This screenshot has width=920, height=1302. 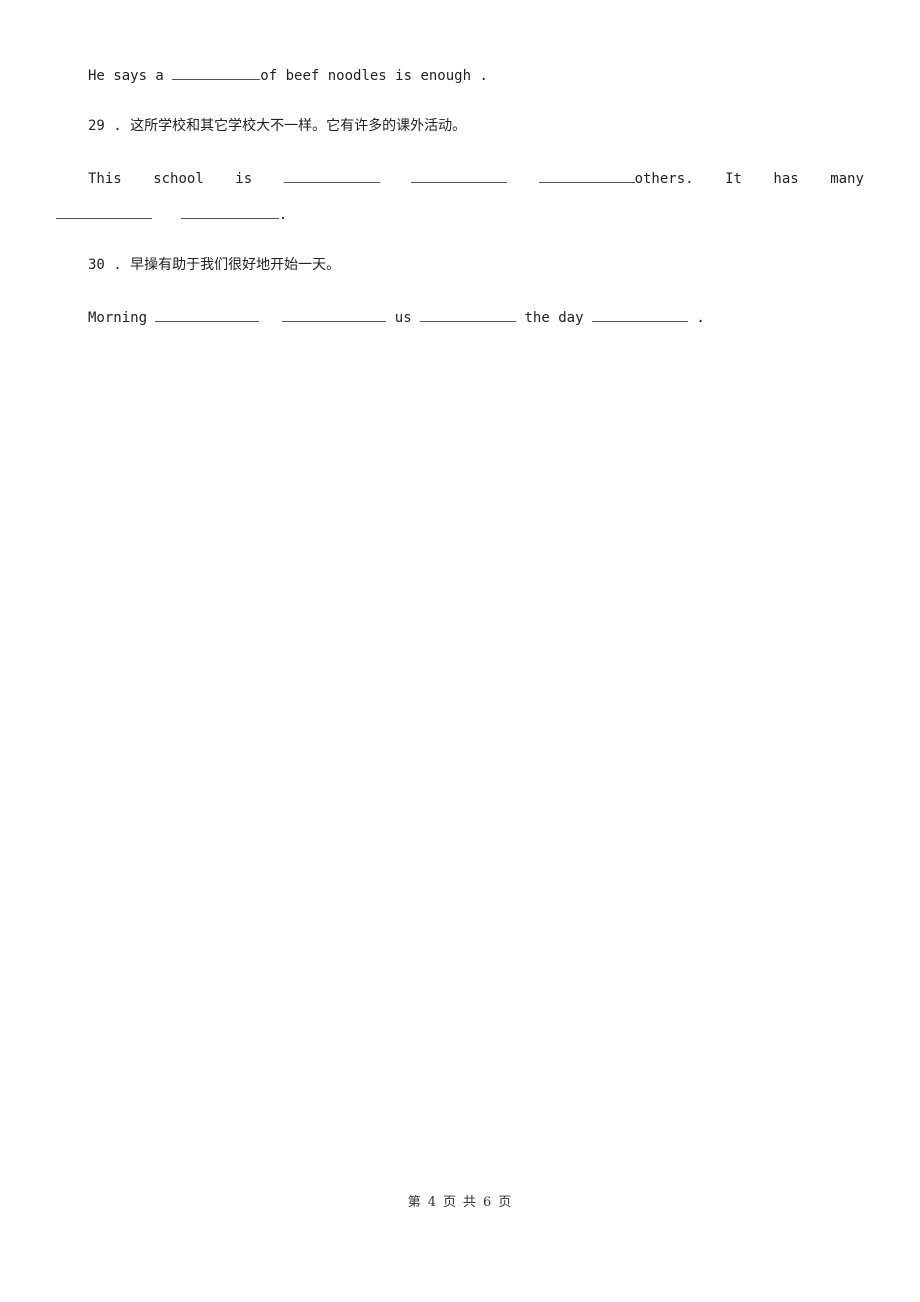 What do you see at coordinates (460, 1200) in the screenshot?
I see `page-footer: 第4页共6页` at bounding box center [460, 1200].